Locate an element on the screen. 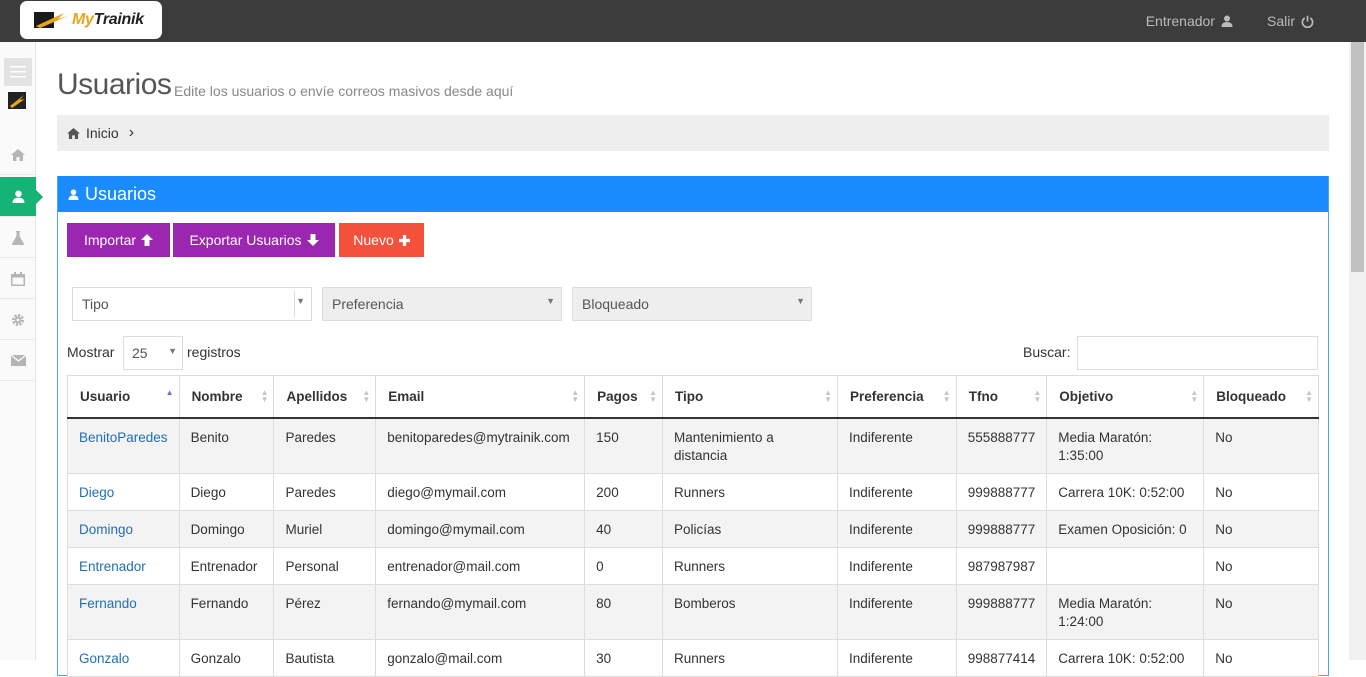 The image size is (1366, 677). sidebar-item-users is located at coordinates (21, 197).